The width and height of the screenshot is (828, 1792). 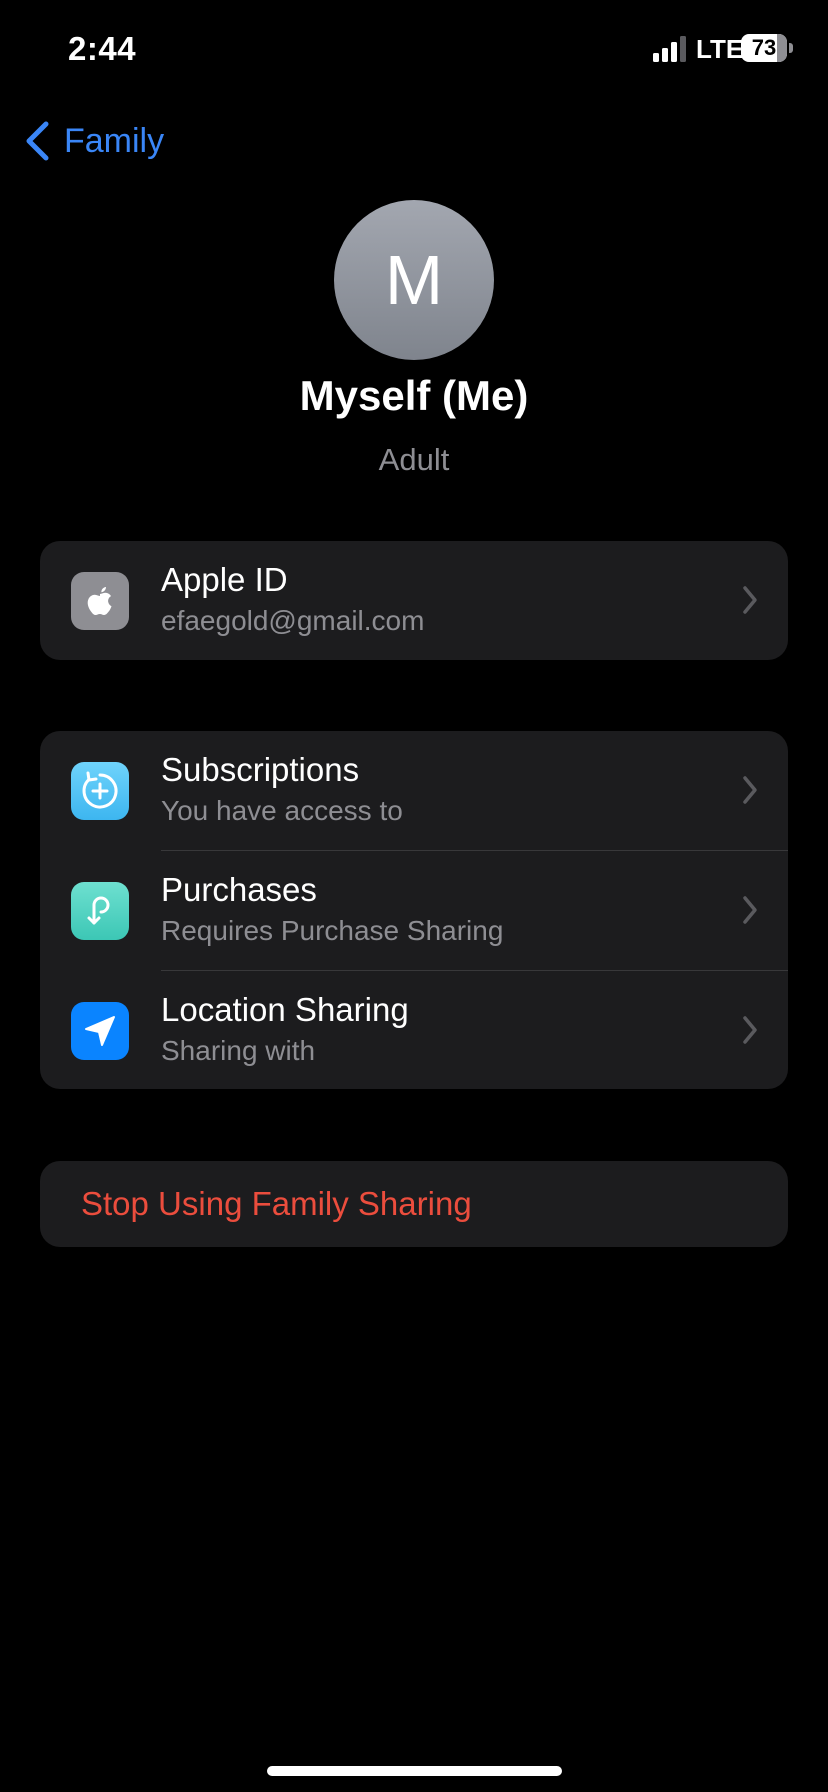 What do you see at coordinates (414, 50) in the screenshot?
I see `status-bar: 2:44 LTE 73` at bounding box center [414, 50].